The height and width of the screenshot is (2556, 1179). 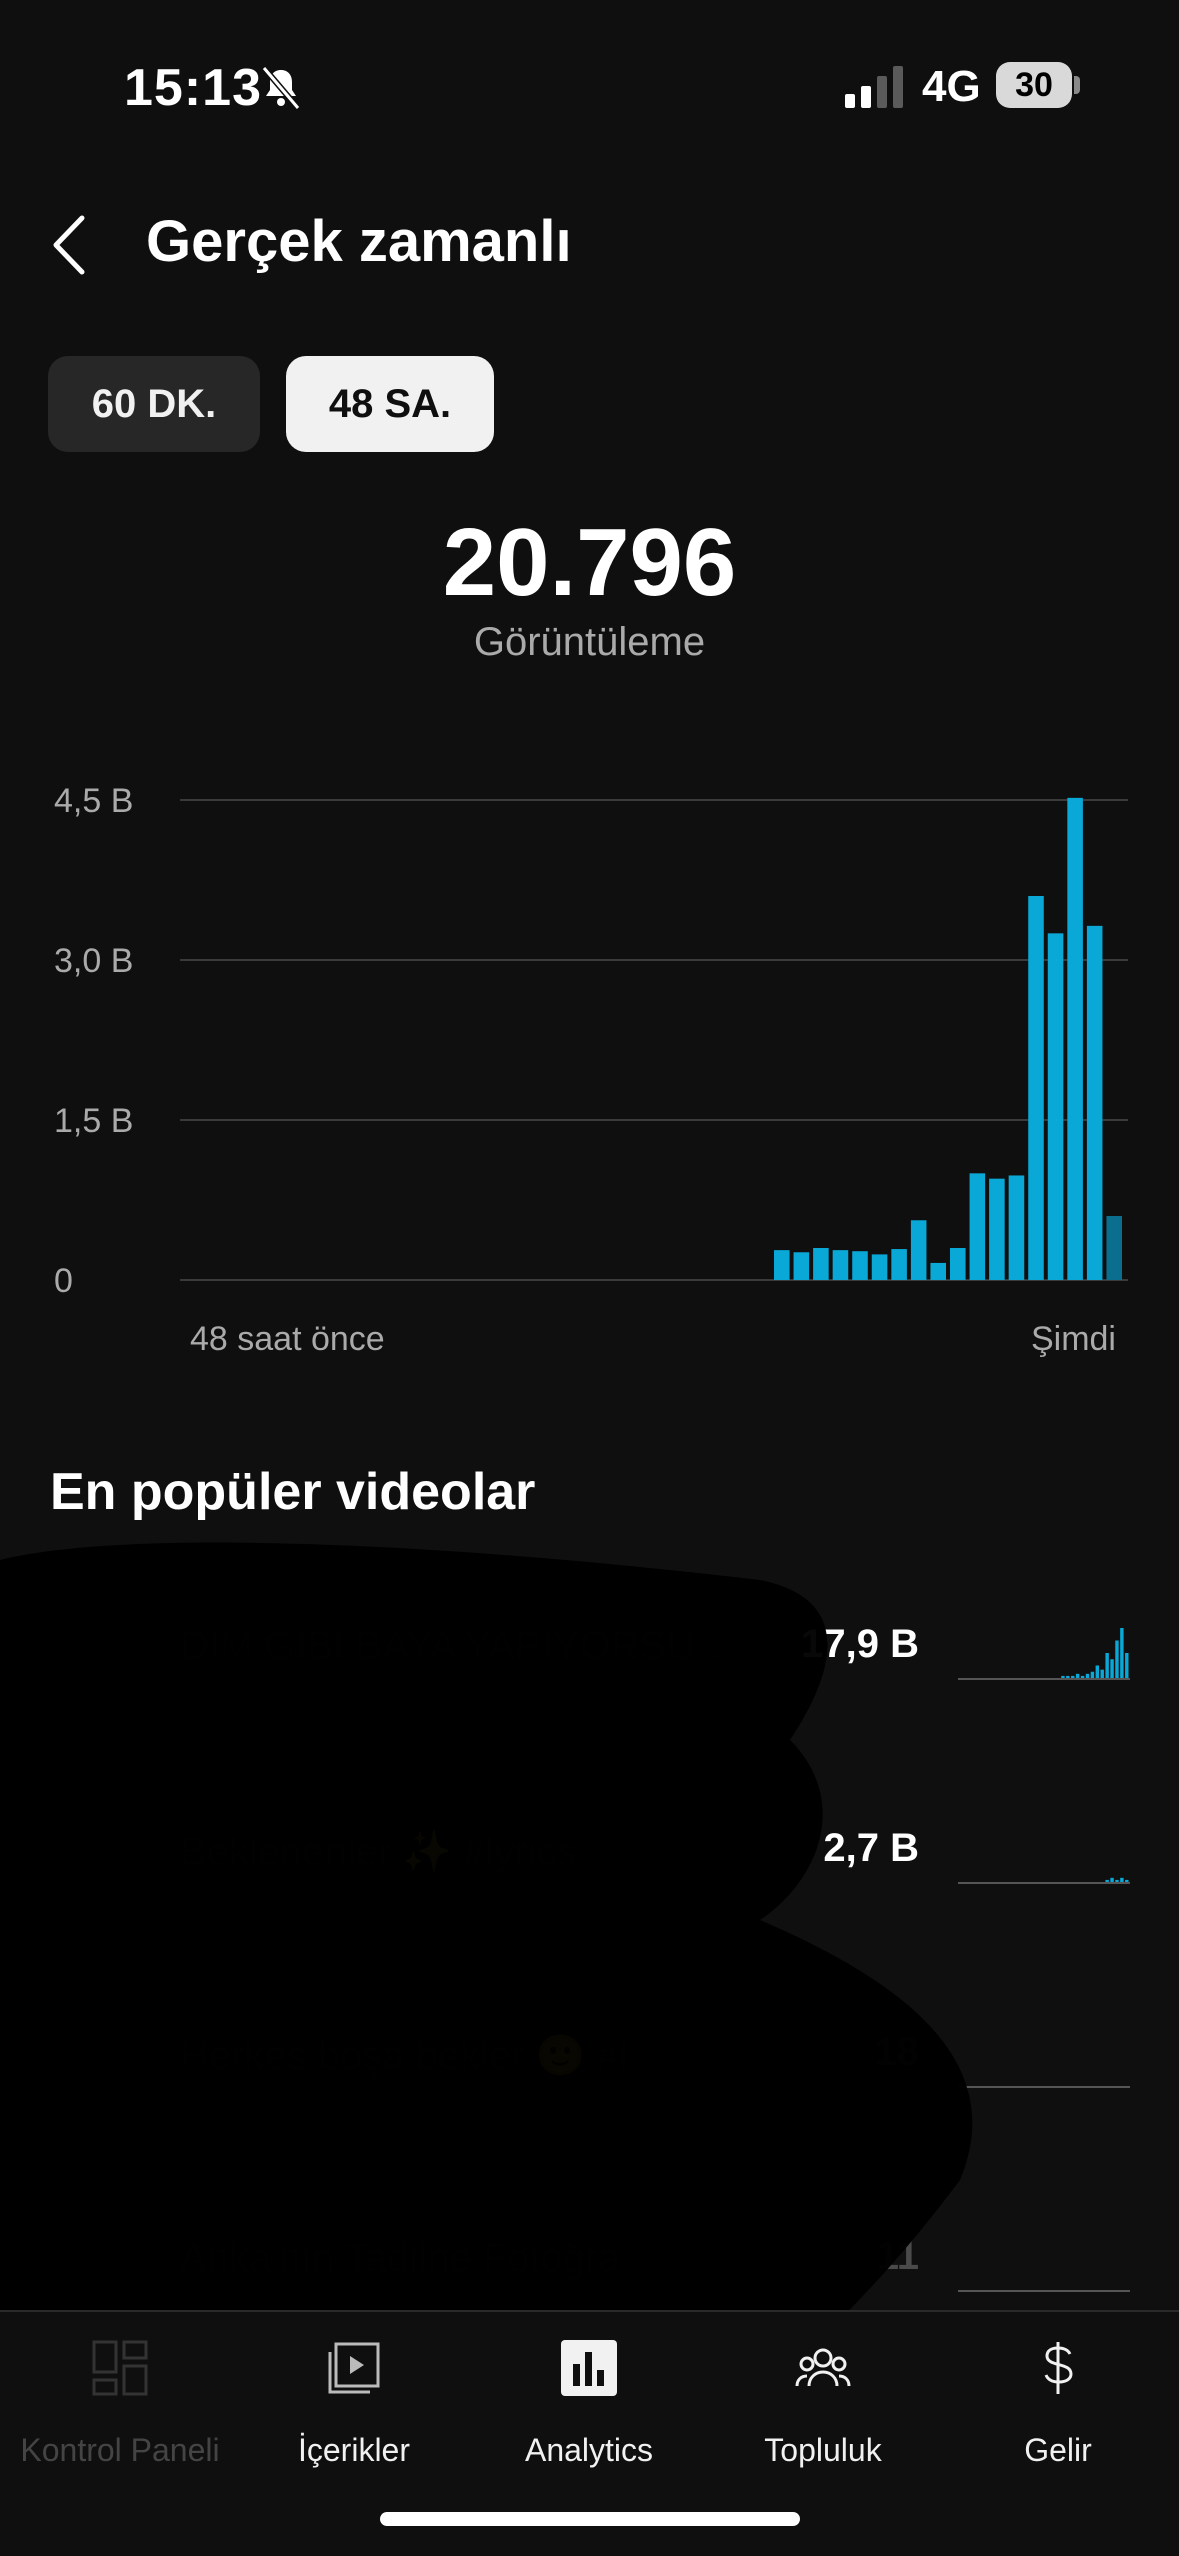 I want to click on battery-level: 30, so click(x=1034, y=85).